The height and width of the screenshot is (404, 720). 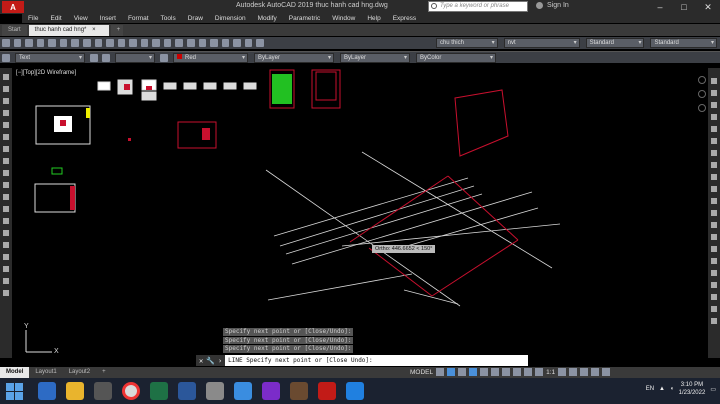 I want to click on viewcube-icon, so click(x=702, y=80).